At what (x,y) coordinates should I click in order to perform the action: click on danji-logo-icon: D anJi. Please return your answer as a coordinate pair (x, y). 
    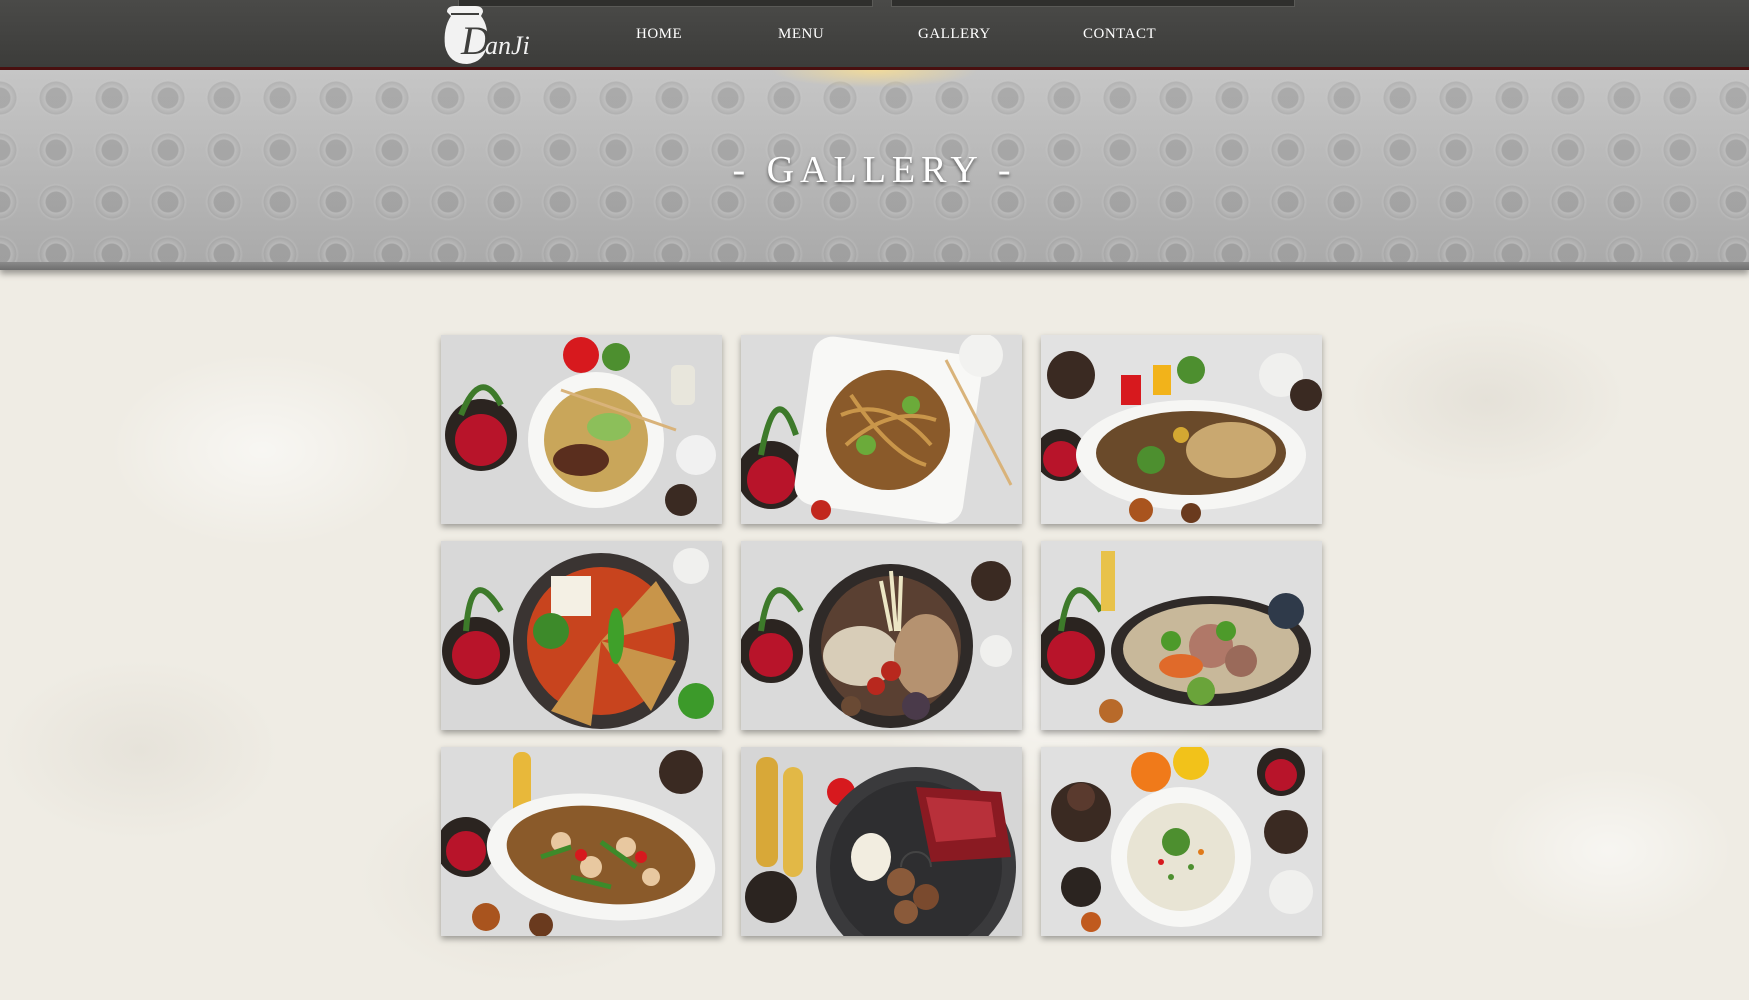
    Looking at the image, I should click on (487, 35).